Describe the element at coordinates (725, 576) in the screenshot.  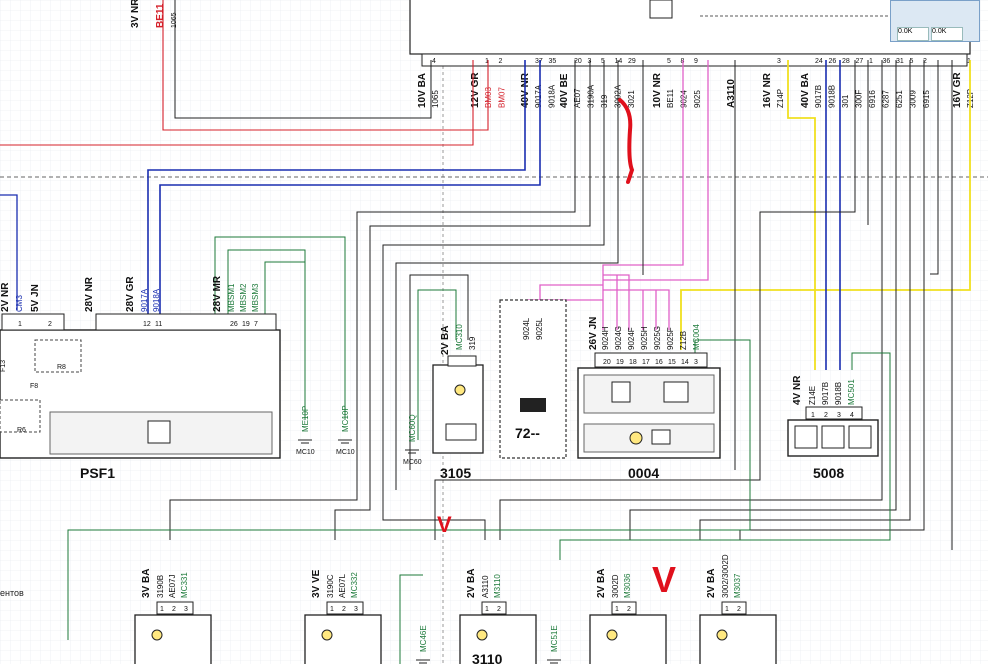
I see `bottom-block-wire: 3002/3002D` at that location.